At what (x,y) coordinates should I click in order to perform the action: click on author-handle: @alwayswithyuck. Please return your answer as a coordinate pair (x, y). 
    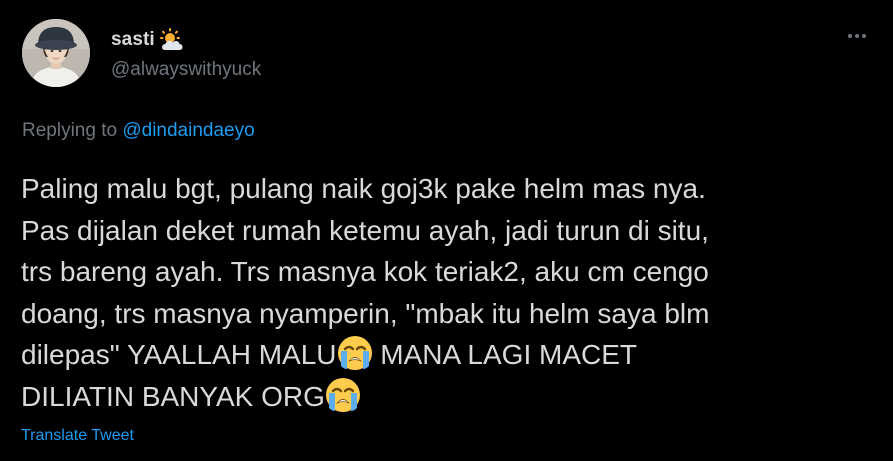
    Looking at the image, I should click on (186, 70).